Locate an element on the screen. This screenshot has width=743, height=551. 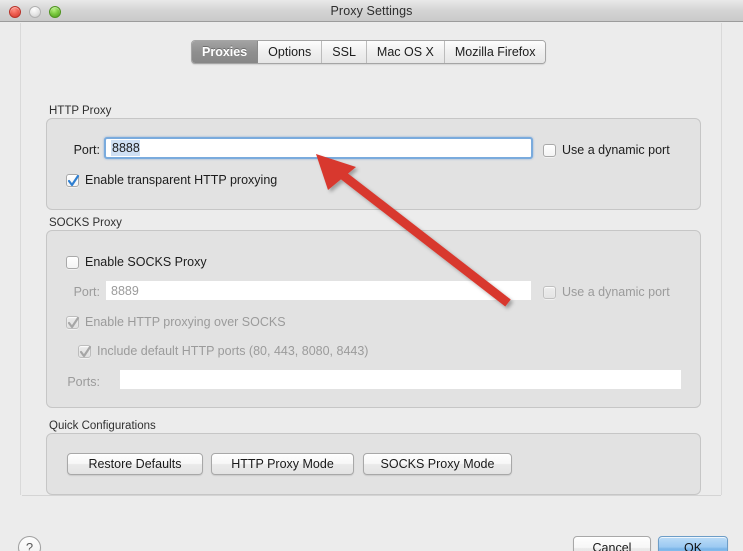
socks-proxy-group-label: SOCKS Proxy is located at coordinates (85, 223).